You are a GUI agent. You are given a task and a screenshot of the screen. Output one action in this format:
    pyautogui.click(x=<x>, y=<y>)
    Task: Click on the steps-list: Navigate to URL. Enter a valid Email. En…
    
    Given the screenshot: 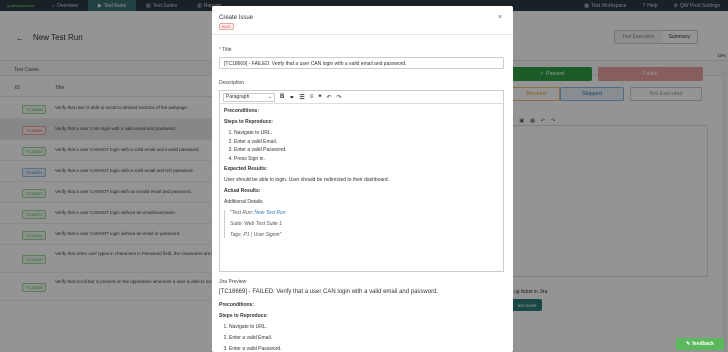 What is the action you would take?
    pyautogui.click(x=366, y=146)
    